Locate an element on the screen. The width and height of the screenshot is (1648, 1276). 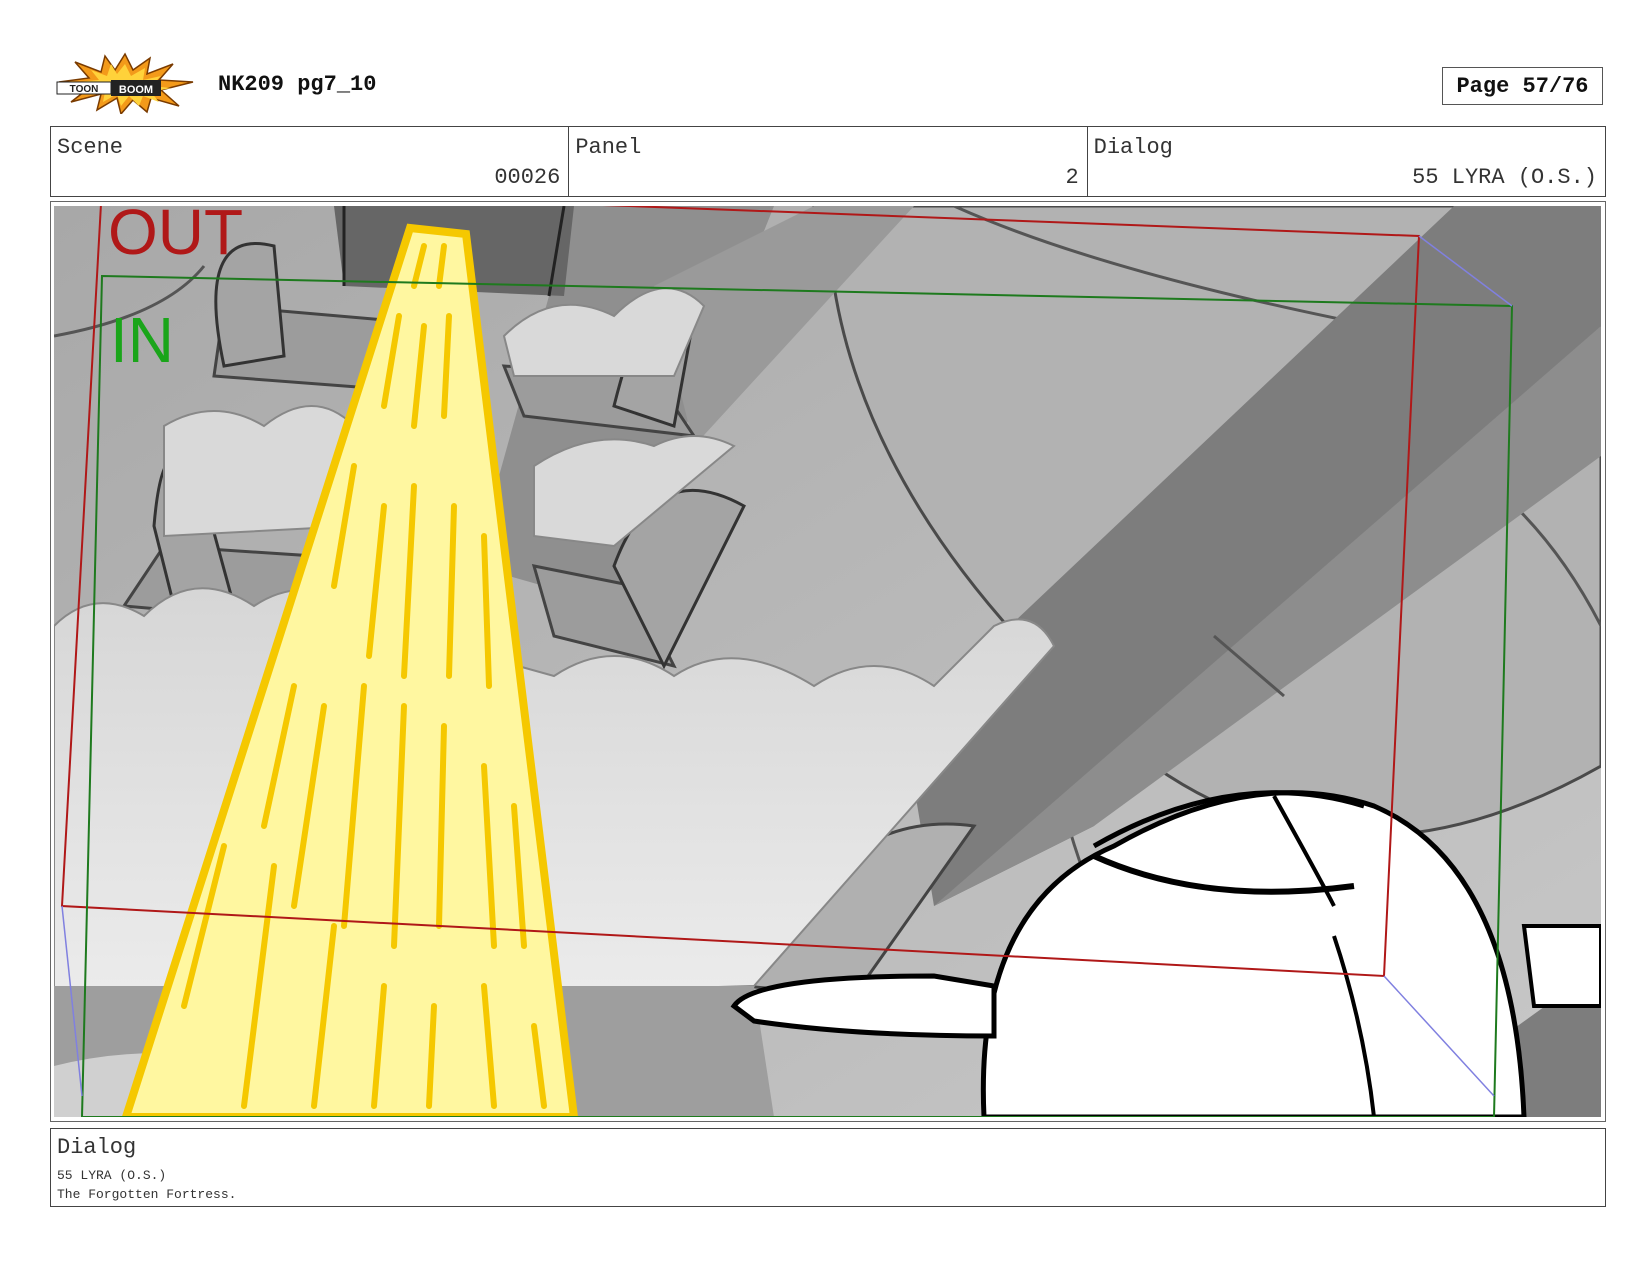
dialog-heading: Dialog is located at coordinates (97, 1147).